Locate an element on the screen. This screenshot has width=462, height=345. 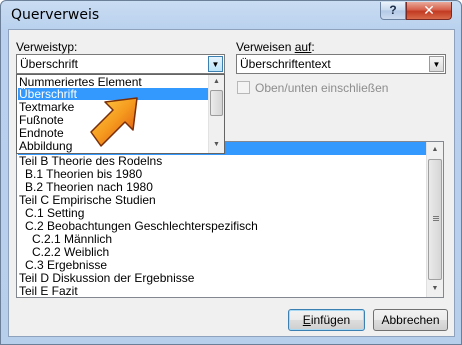
insert-accelerator: E is located at coordinates (306, 320).